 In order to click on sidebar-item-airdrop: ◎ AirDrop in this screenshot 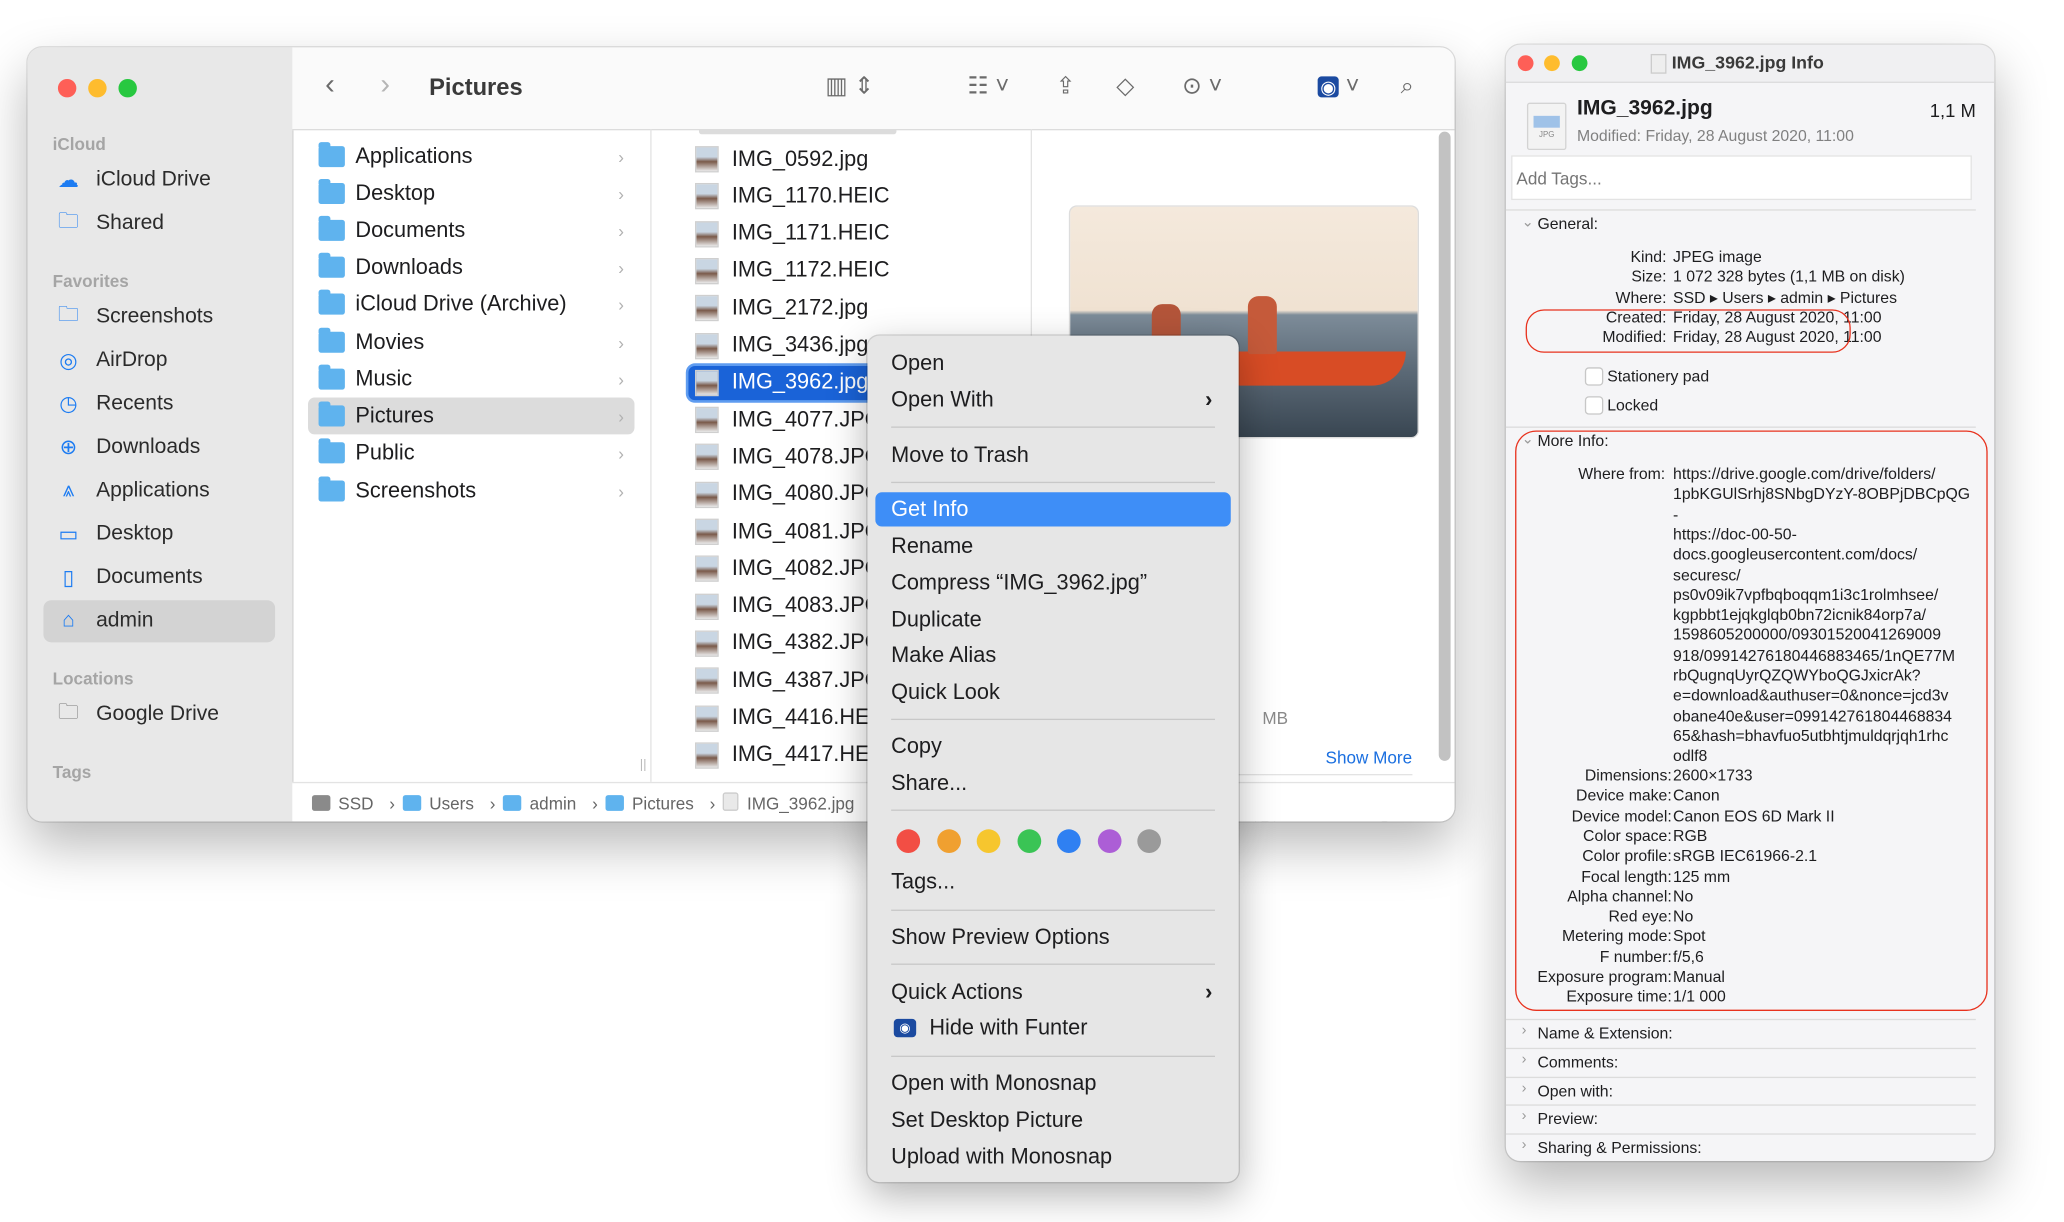, I will do `click(159, 361)`.